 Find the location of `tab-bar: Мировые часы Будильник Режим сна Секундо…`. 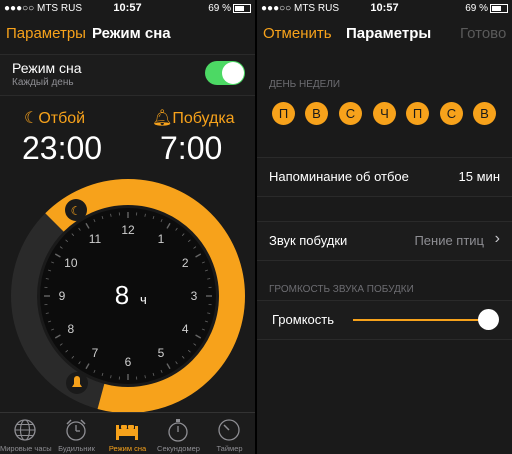

tab-bar: Мировые часы Будильник Режим сна Секундо… is located at coordinates (127, 433).